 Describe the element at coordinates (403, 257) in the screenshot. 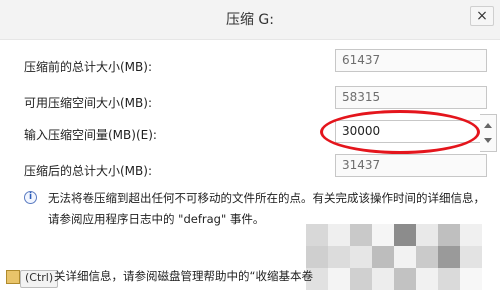

I see `pixelated-region` at that location.